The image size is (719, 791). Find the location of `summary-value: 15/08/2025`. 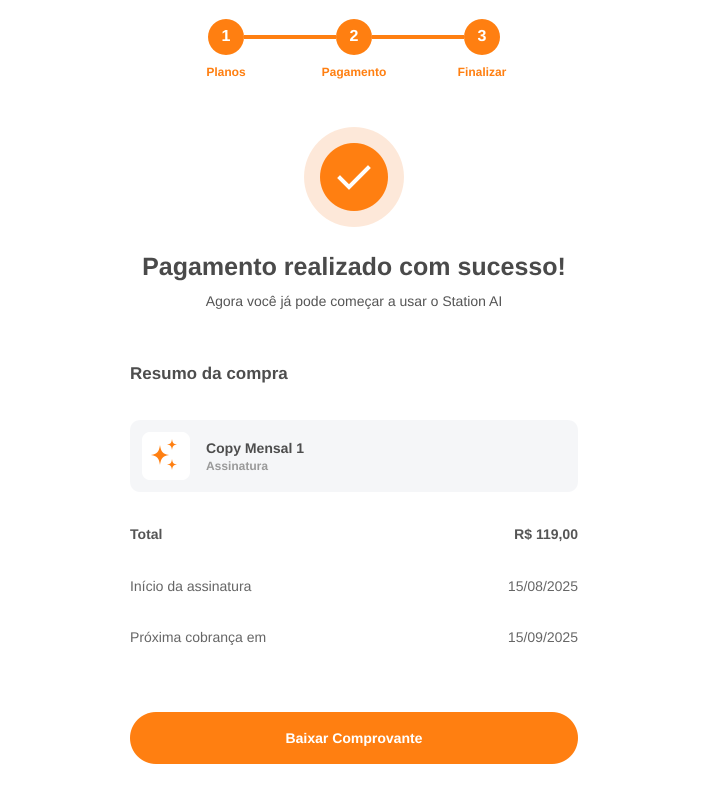

summary-value: 15/08/2025 is located at coordinates (543, 586).